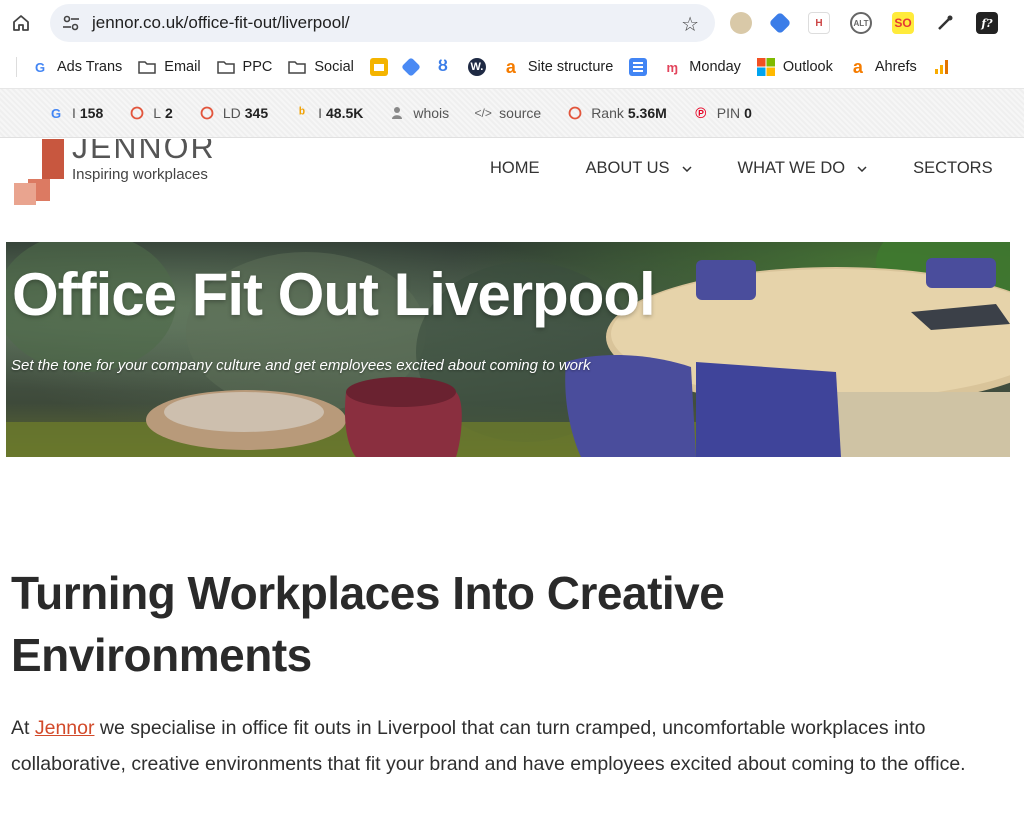  Describe the element at coordinates (861, 23) in the screenshot. I see `alt-checker-icon: ALT` at that location.